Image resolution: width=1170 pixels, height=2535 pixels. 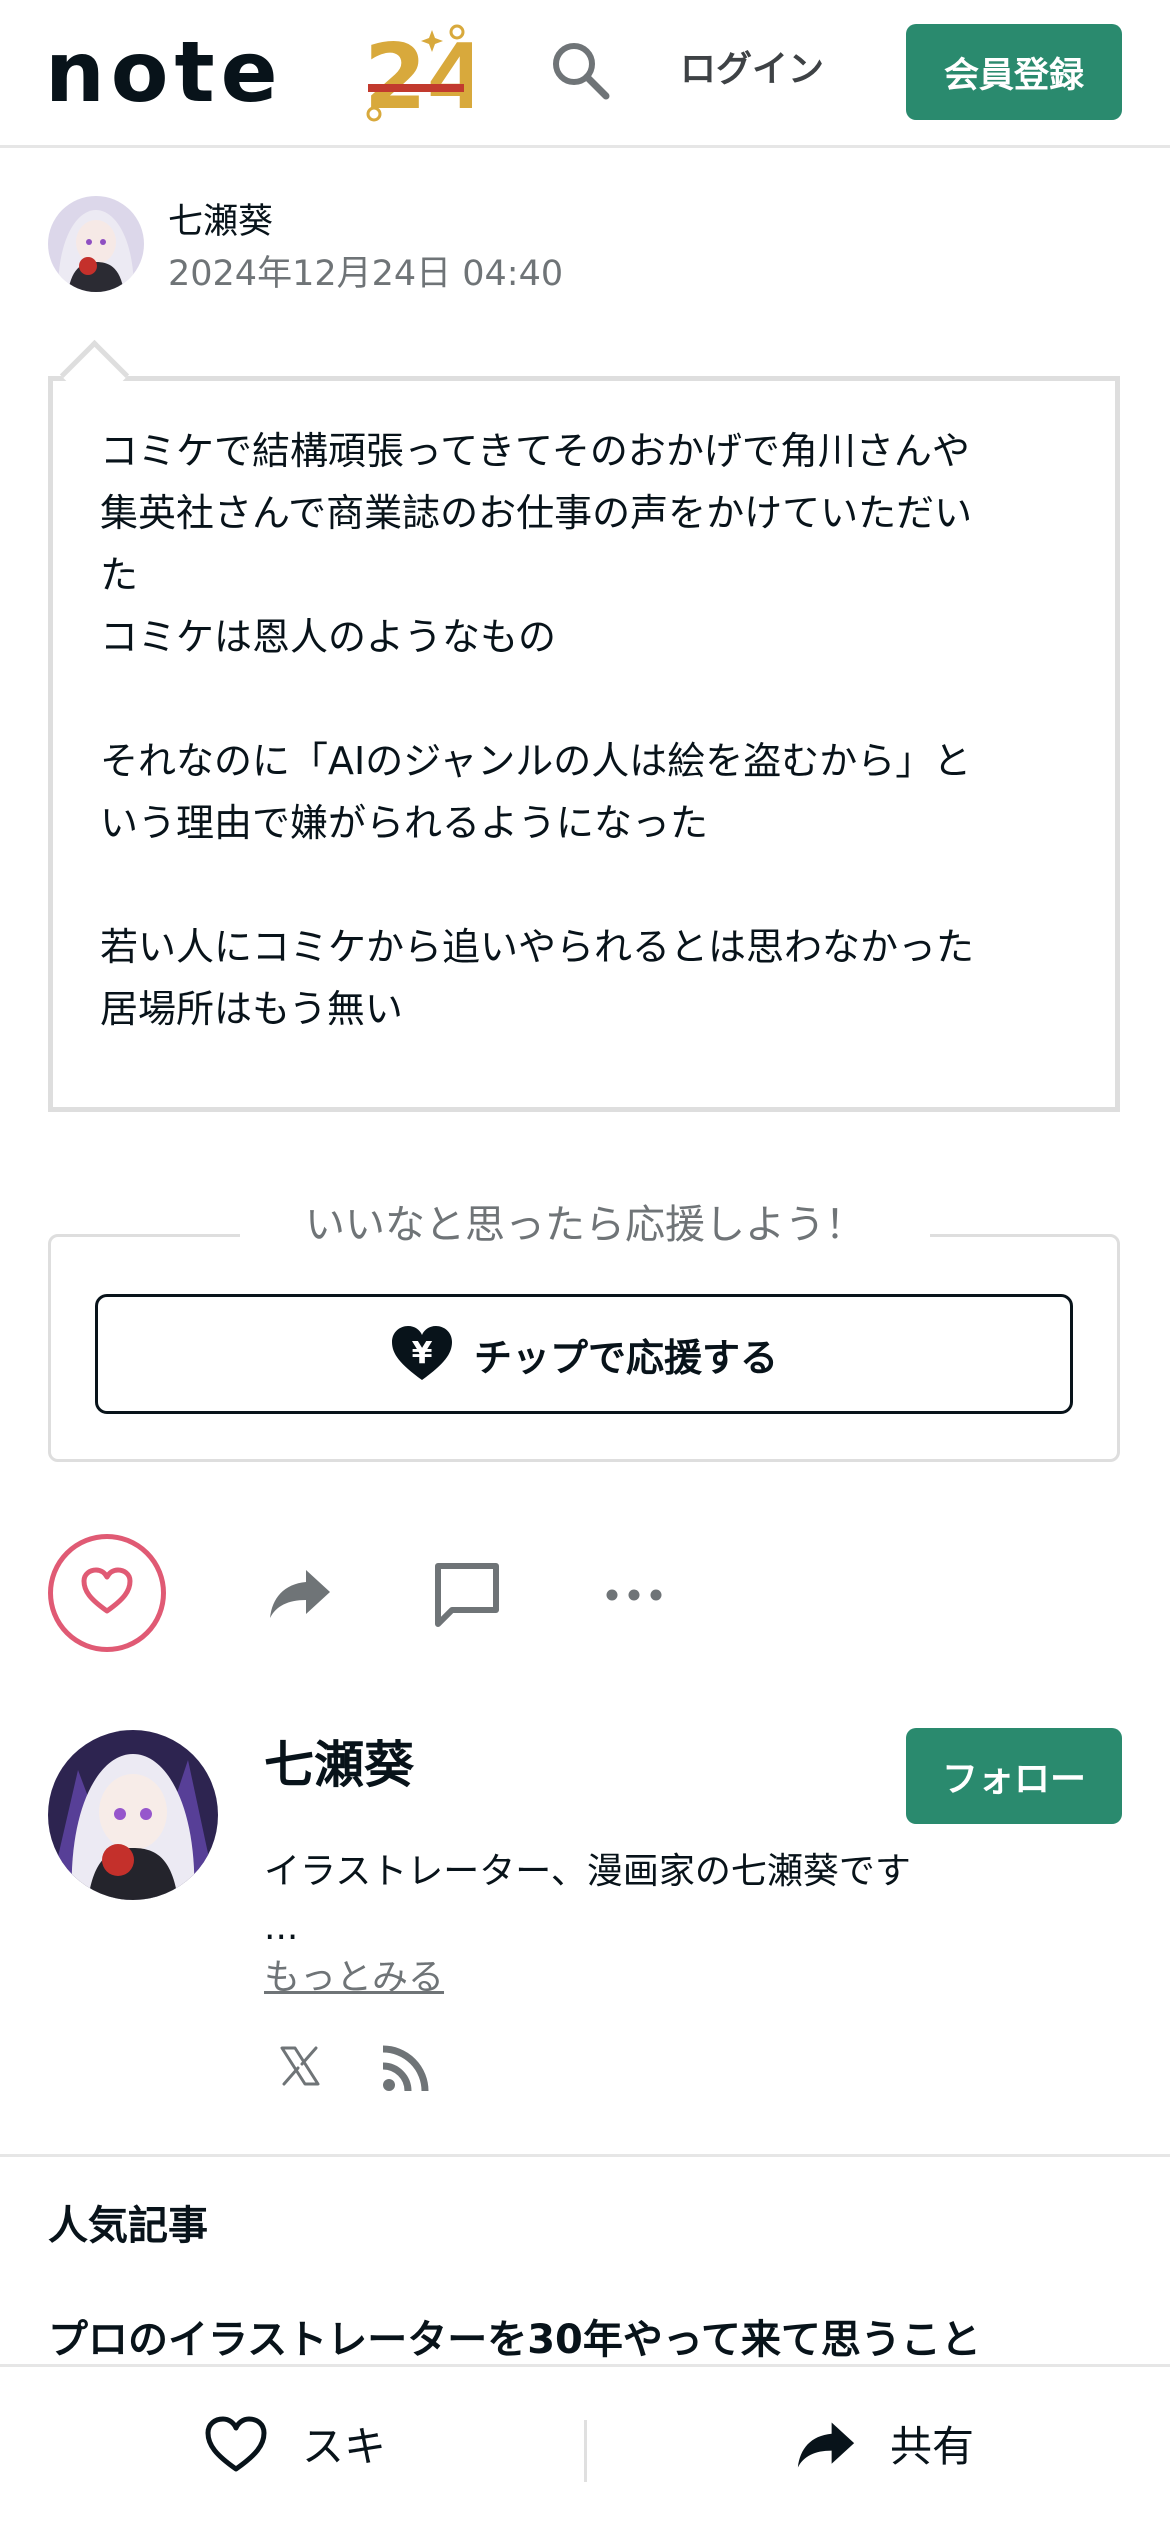 I want to click on profile-bio: イラストレーター、漫画家の七瀬葵です, so click(x=587, y=1871).